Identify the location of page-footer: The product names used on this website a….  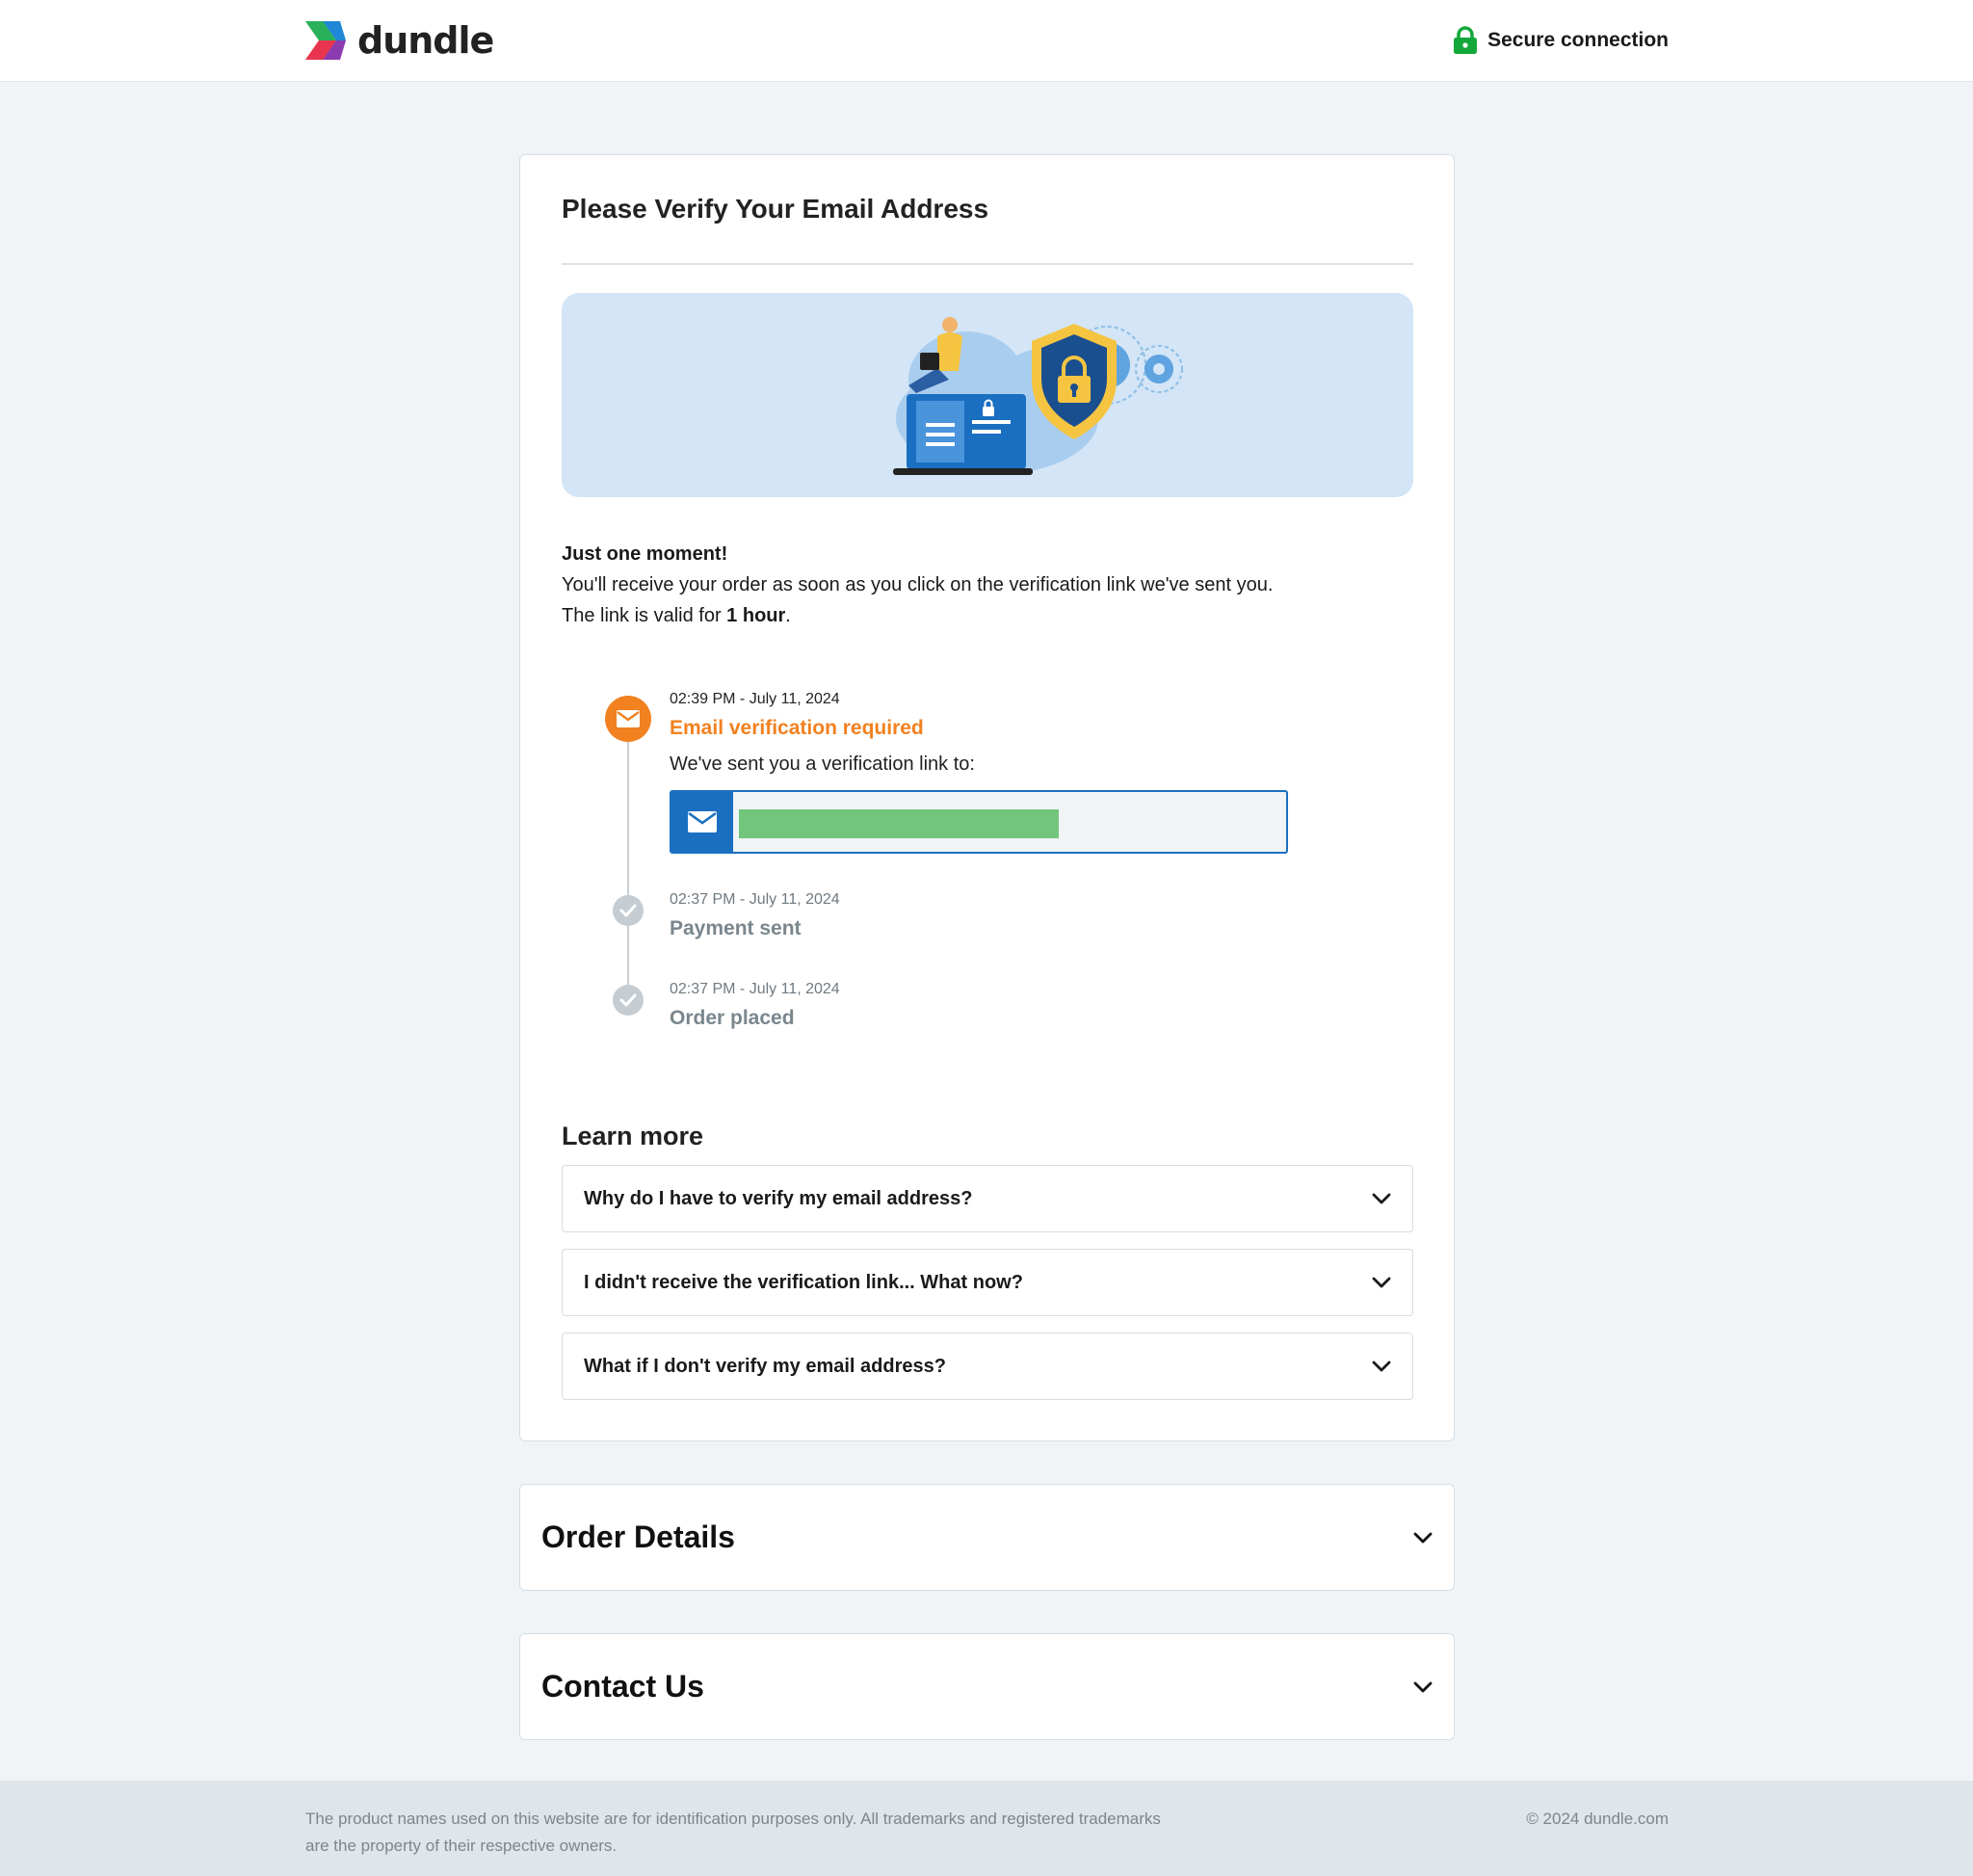
(986, 1828).